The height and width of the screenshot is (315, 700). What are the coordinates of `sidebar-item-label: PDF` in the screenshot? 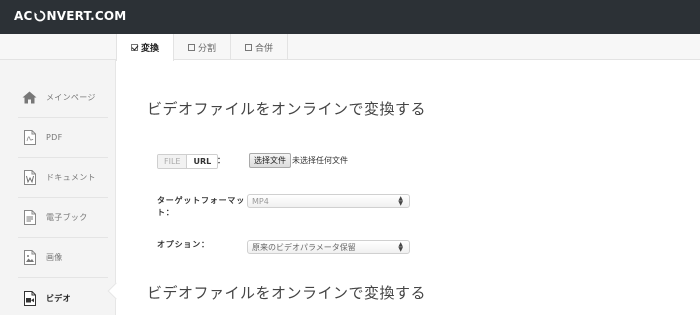 It's located at (54, 137).